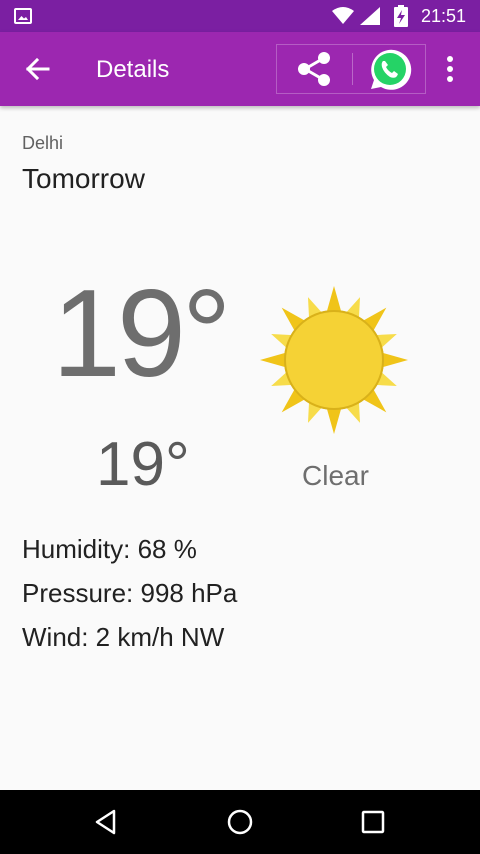 This screenshot has height=854, width=480. What do you see at coordinates (343, 15) in the screenshot?
I see `wifi-icon` at bounding box center [343, 15].